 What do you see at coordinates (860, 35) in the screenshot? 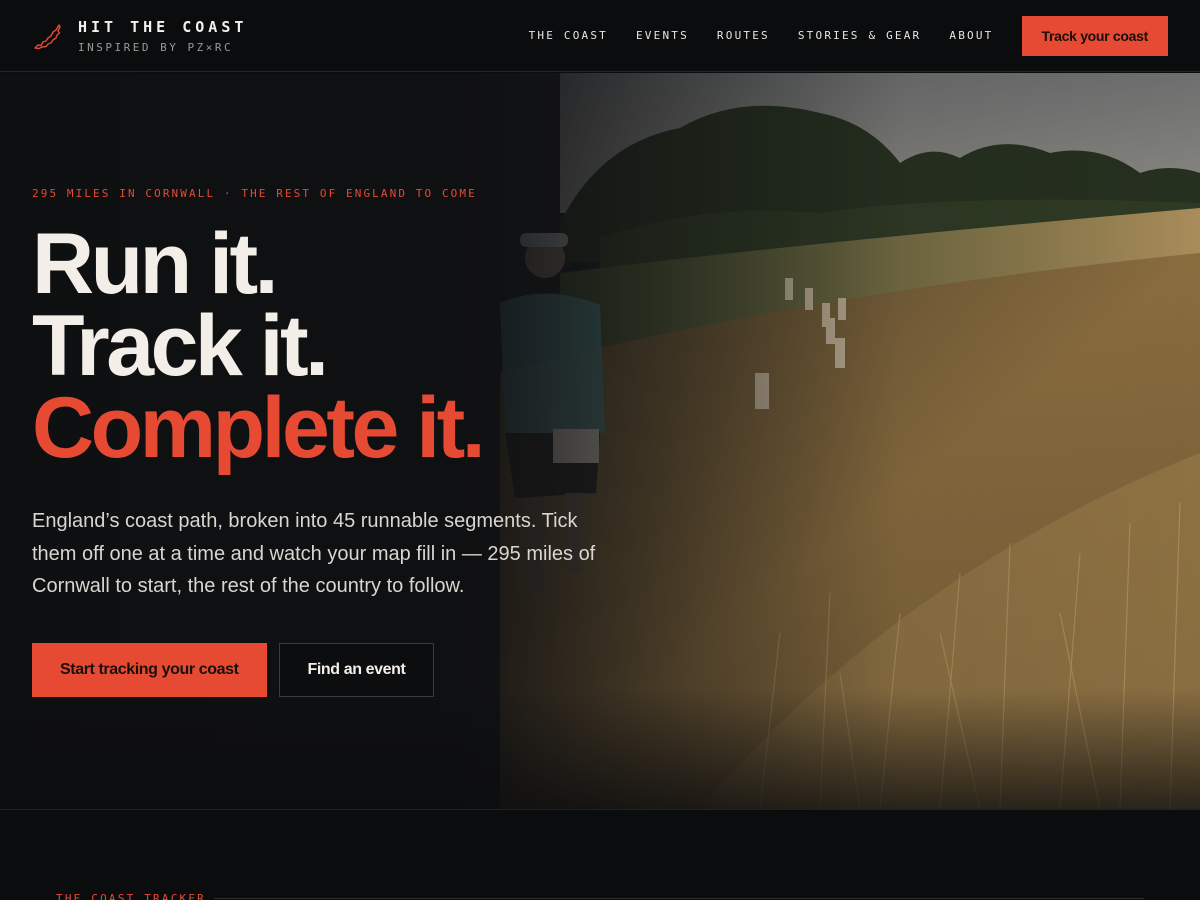
I see `nav-stories-gear: STORIES & GEAR` at bounding box center [860, 35].